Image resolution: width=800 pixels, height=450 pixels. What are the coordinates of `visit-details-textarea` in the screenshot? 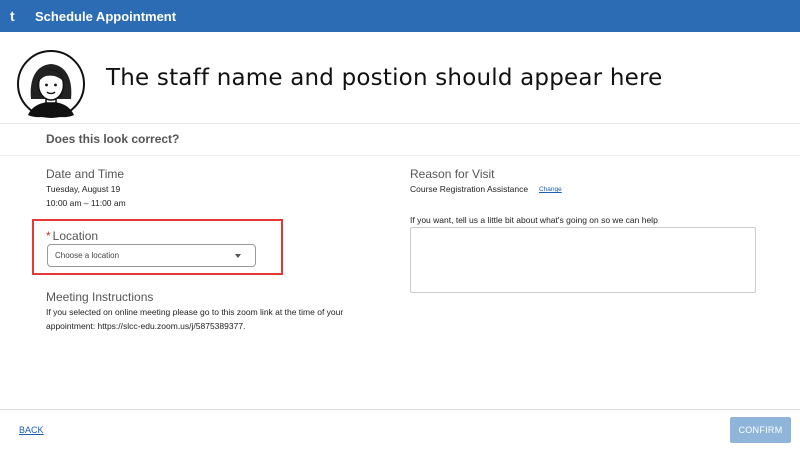 It's located at (583, 260).